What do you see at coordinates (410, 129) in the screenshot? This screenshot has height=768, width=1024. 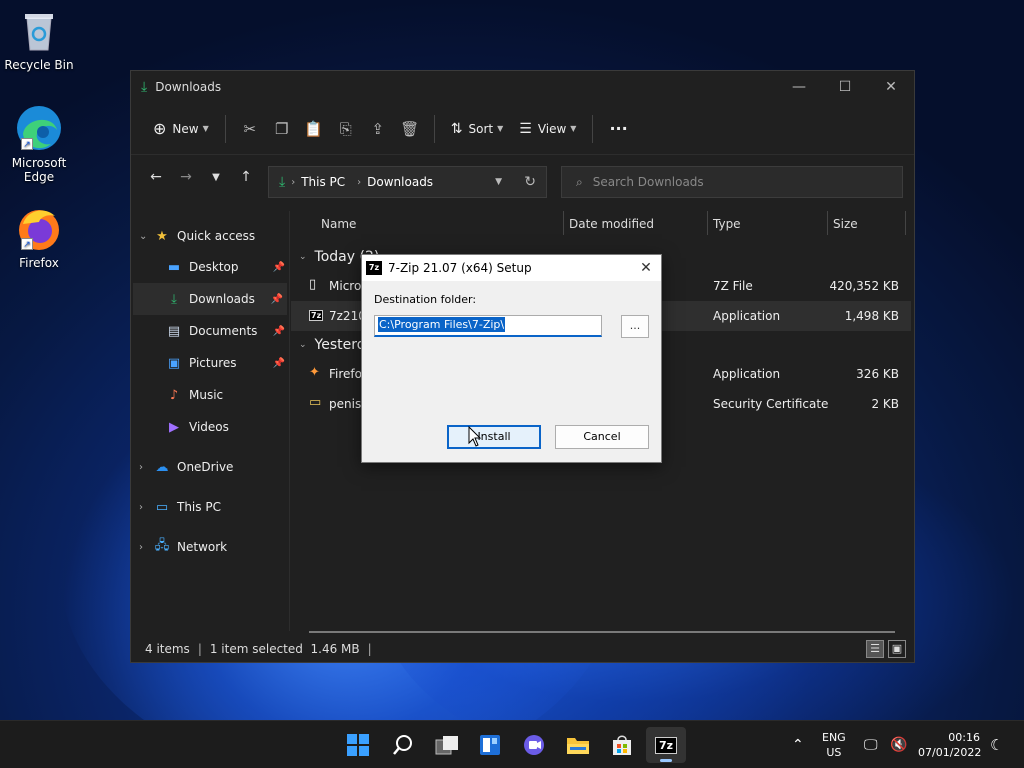 I see `delete-button: 🗑` at bounding box center [410, 129].